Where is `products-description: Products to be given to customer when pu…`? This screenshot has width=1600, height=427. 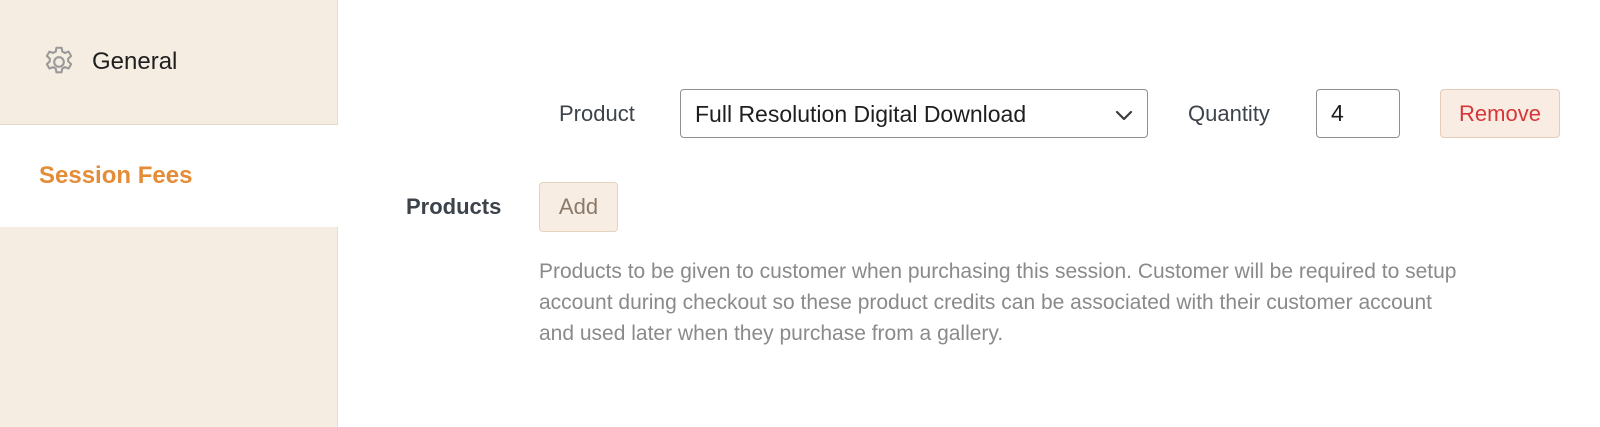
products-description: Products to be given to customer when pu… is located at coordinates (1059, 302).